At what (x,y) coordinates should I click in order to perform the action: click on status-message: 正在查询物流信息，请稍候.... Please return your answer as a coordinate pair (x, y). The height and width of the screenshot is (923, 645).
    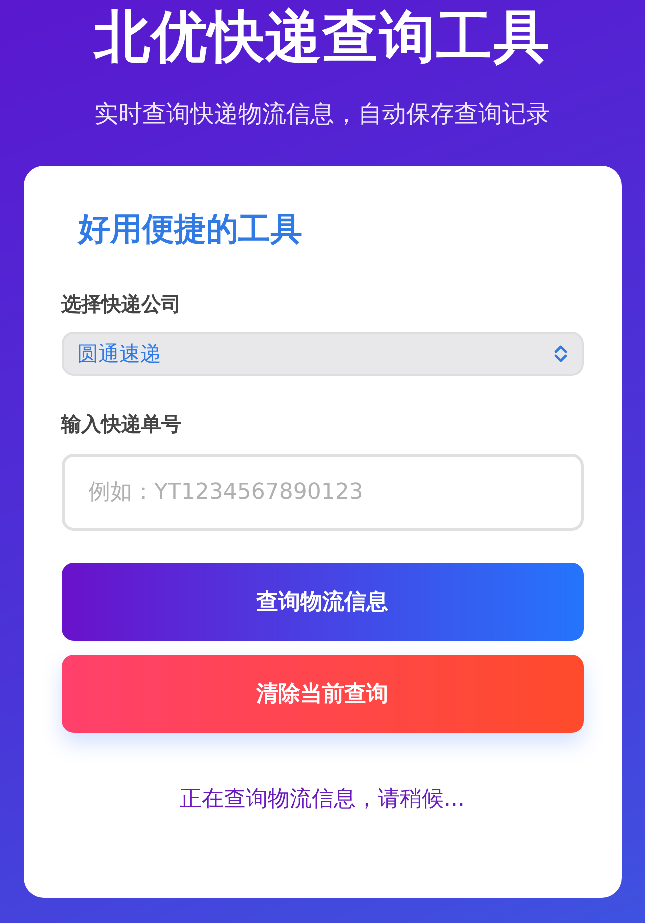
    Looking at the image, I should click on (322, 800).